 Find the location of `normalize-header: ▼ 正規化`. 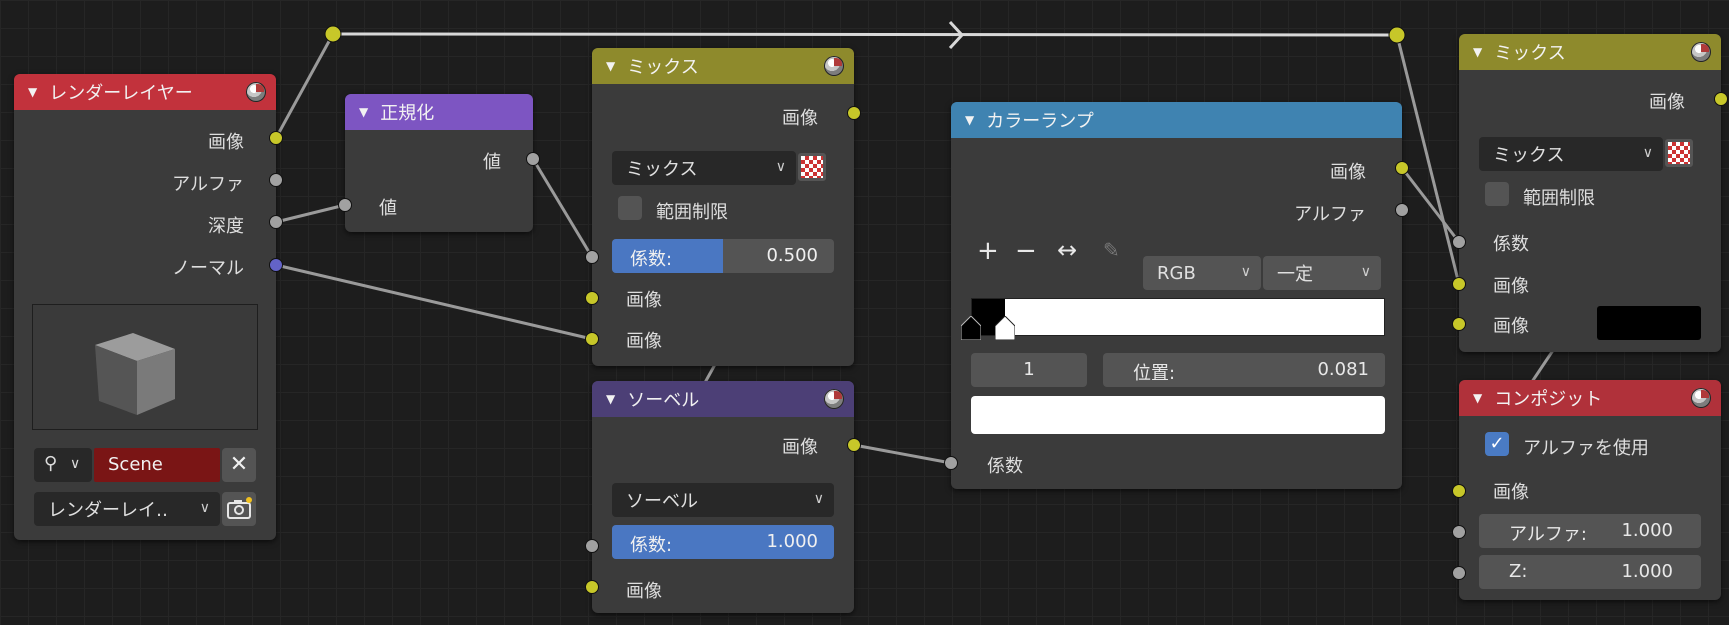

normalize-header: ▼ 正規化 is located at coordinates (439, 112).